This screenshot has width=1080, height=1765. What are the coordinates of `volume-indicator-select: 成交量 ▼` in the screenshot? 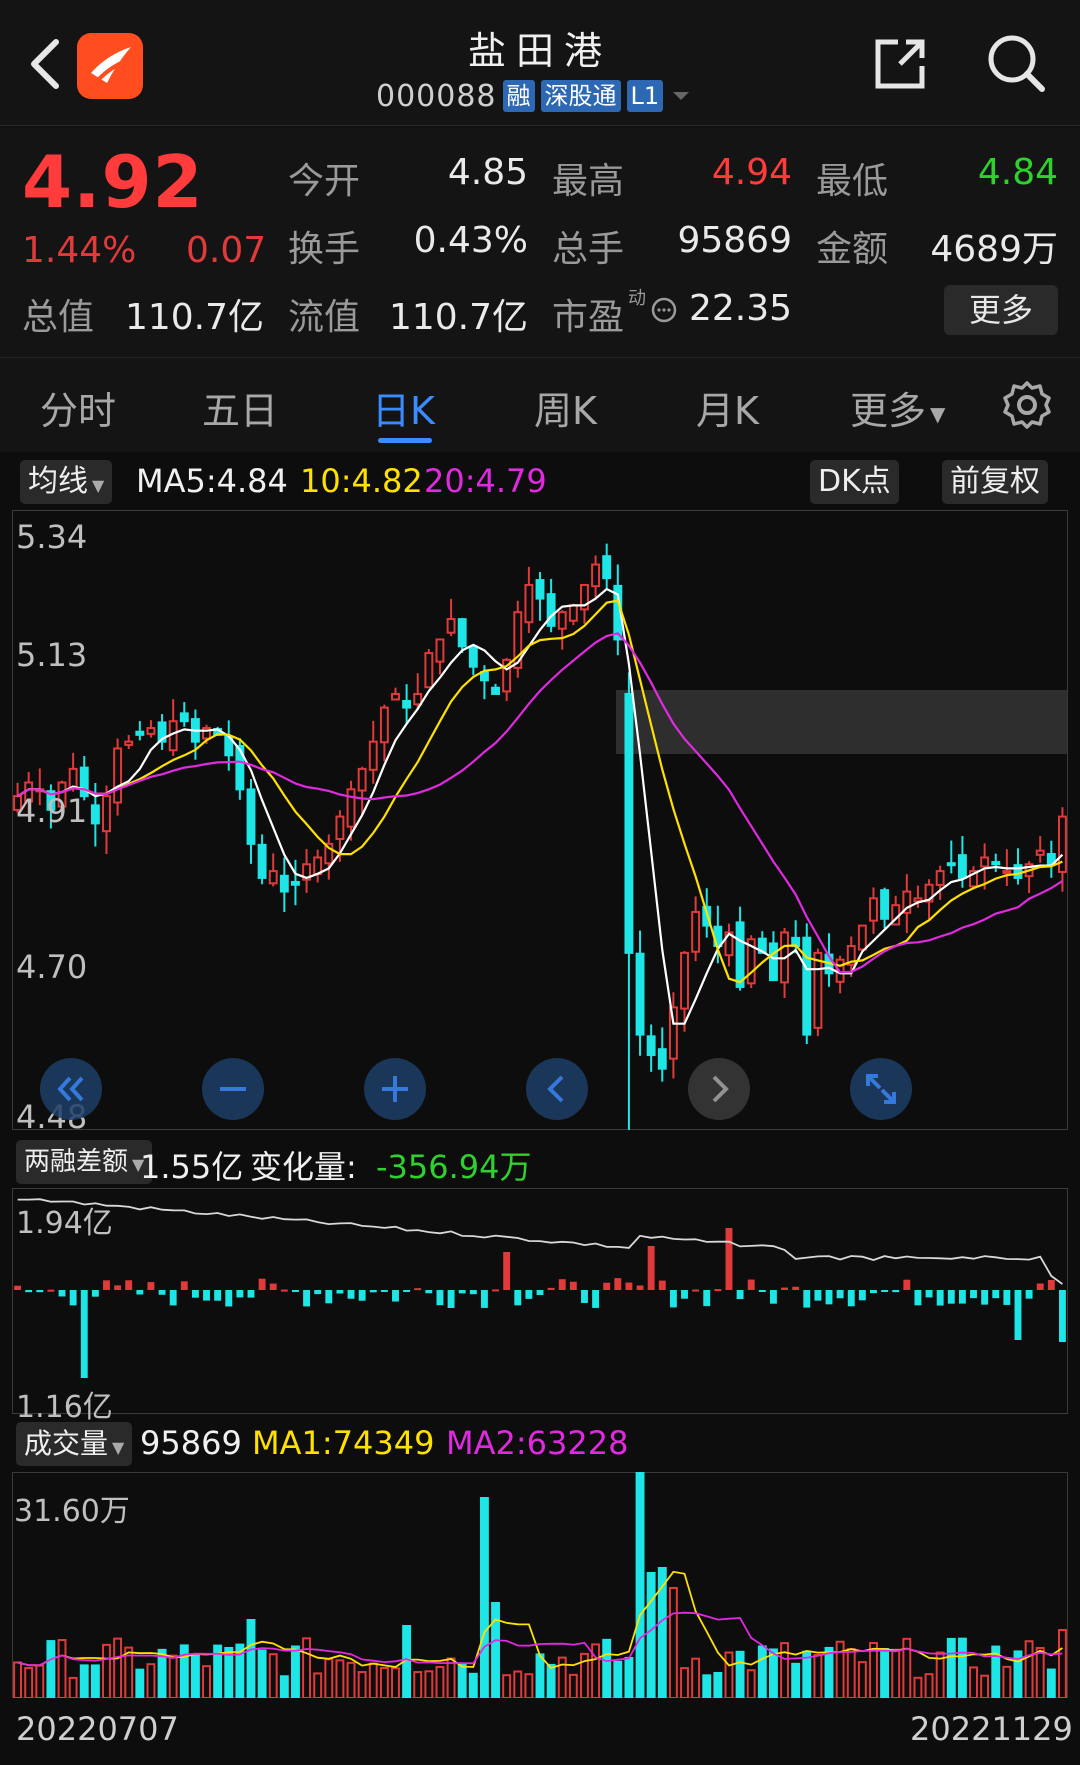 It's located at (74, 1444).